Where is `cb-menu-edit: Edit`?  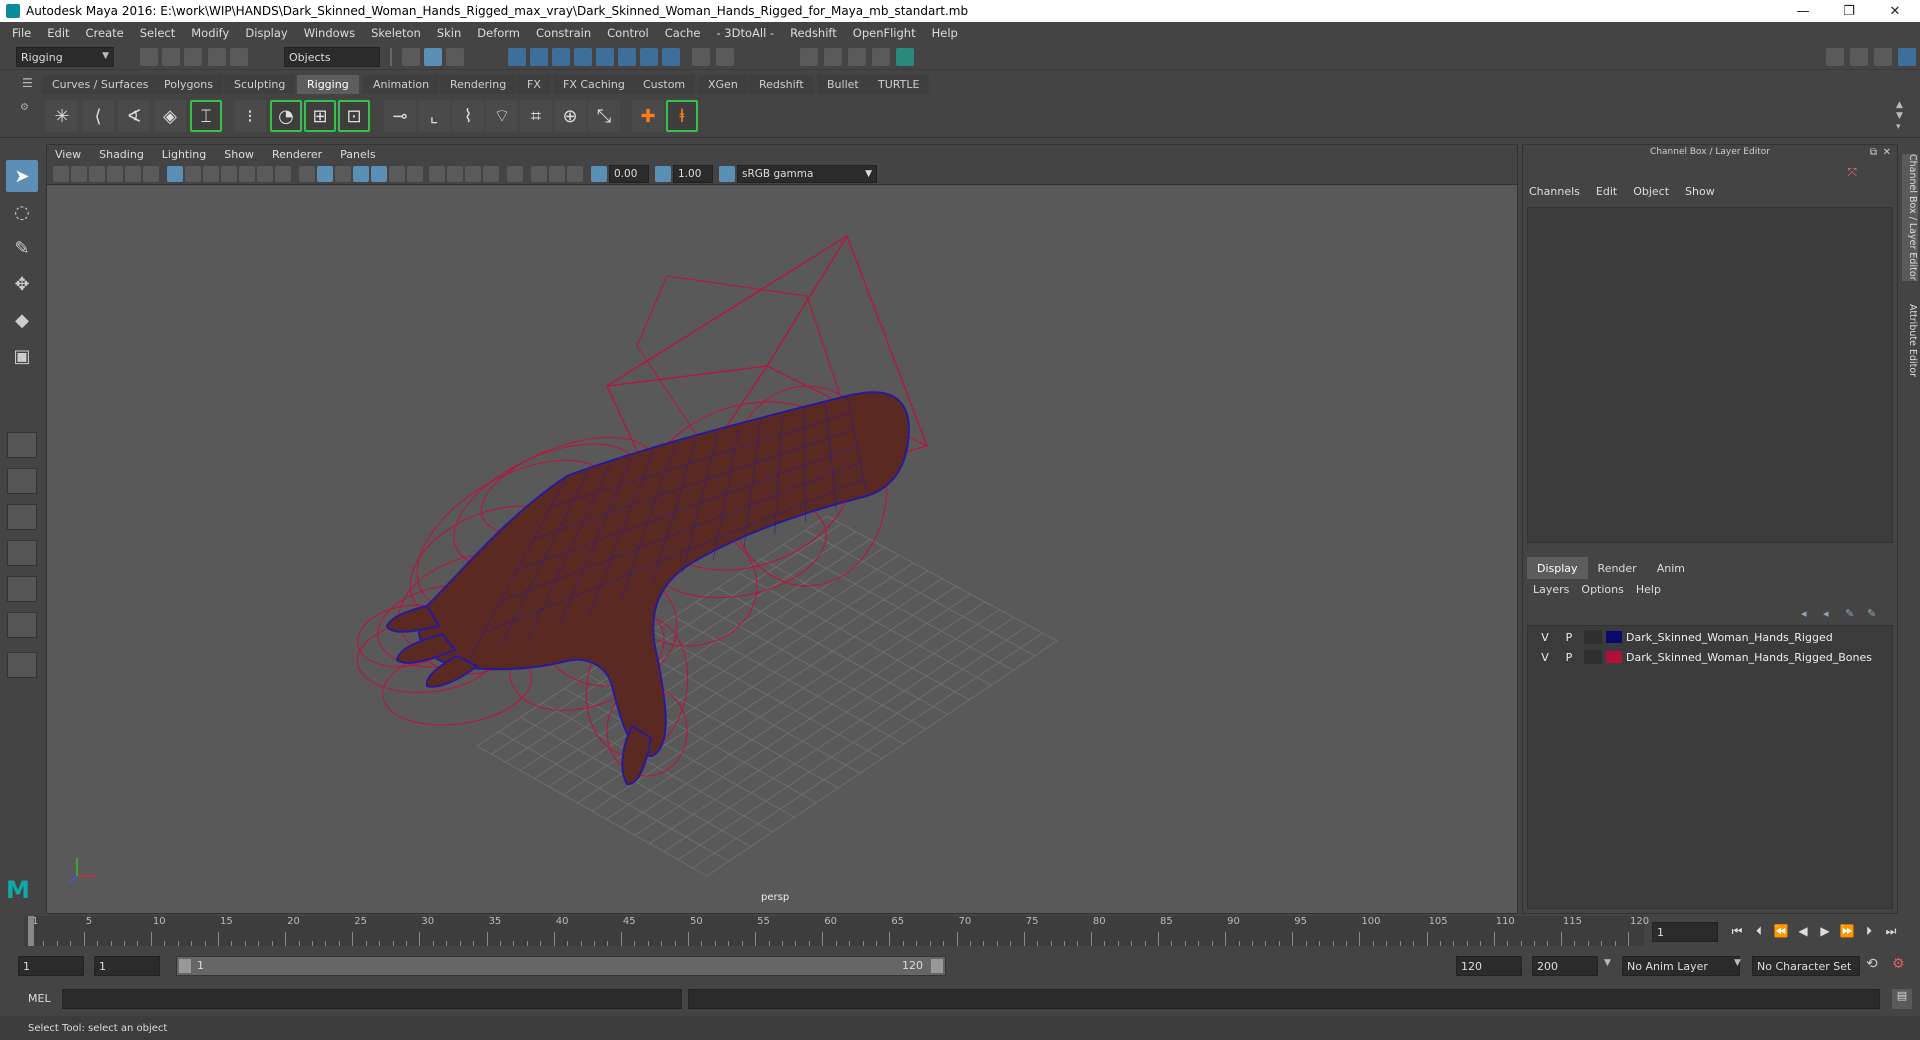 cb-menu-edit: Edit is located at coordinates (1606, 191).